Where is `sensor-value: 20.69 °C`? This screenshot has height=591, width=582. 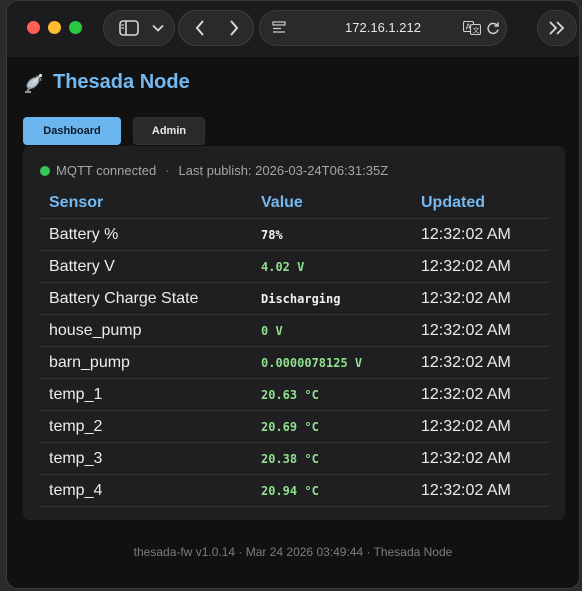 sensor-value: 20.69 °C is located at coordinates (331, 426).